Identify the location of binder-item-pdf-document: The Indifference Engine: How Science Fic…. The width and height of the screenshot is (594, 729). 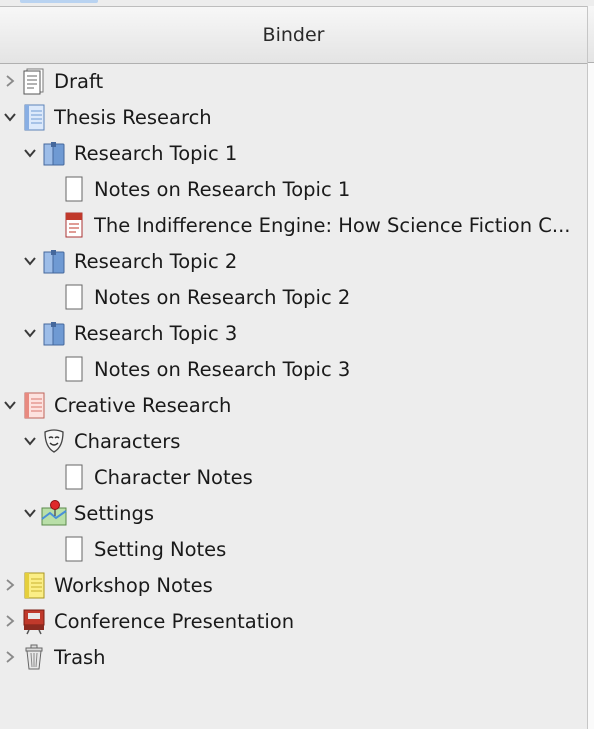
(293, 225).